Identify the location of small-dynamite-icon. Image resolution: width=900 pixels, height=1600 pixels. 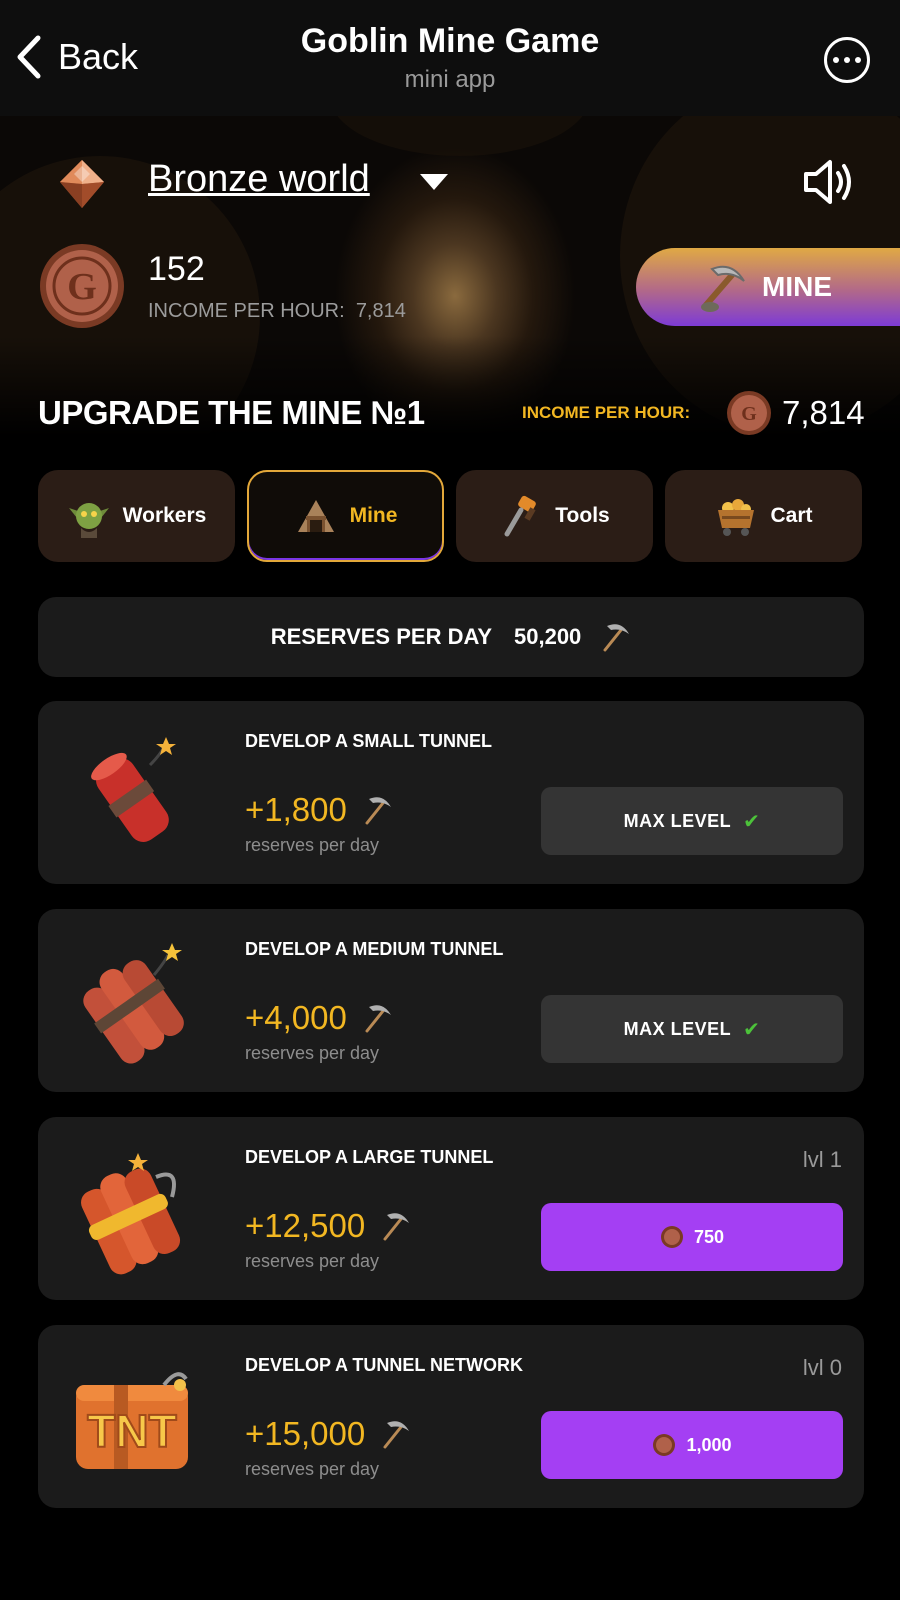
(133, 789).